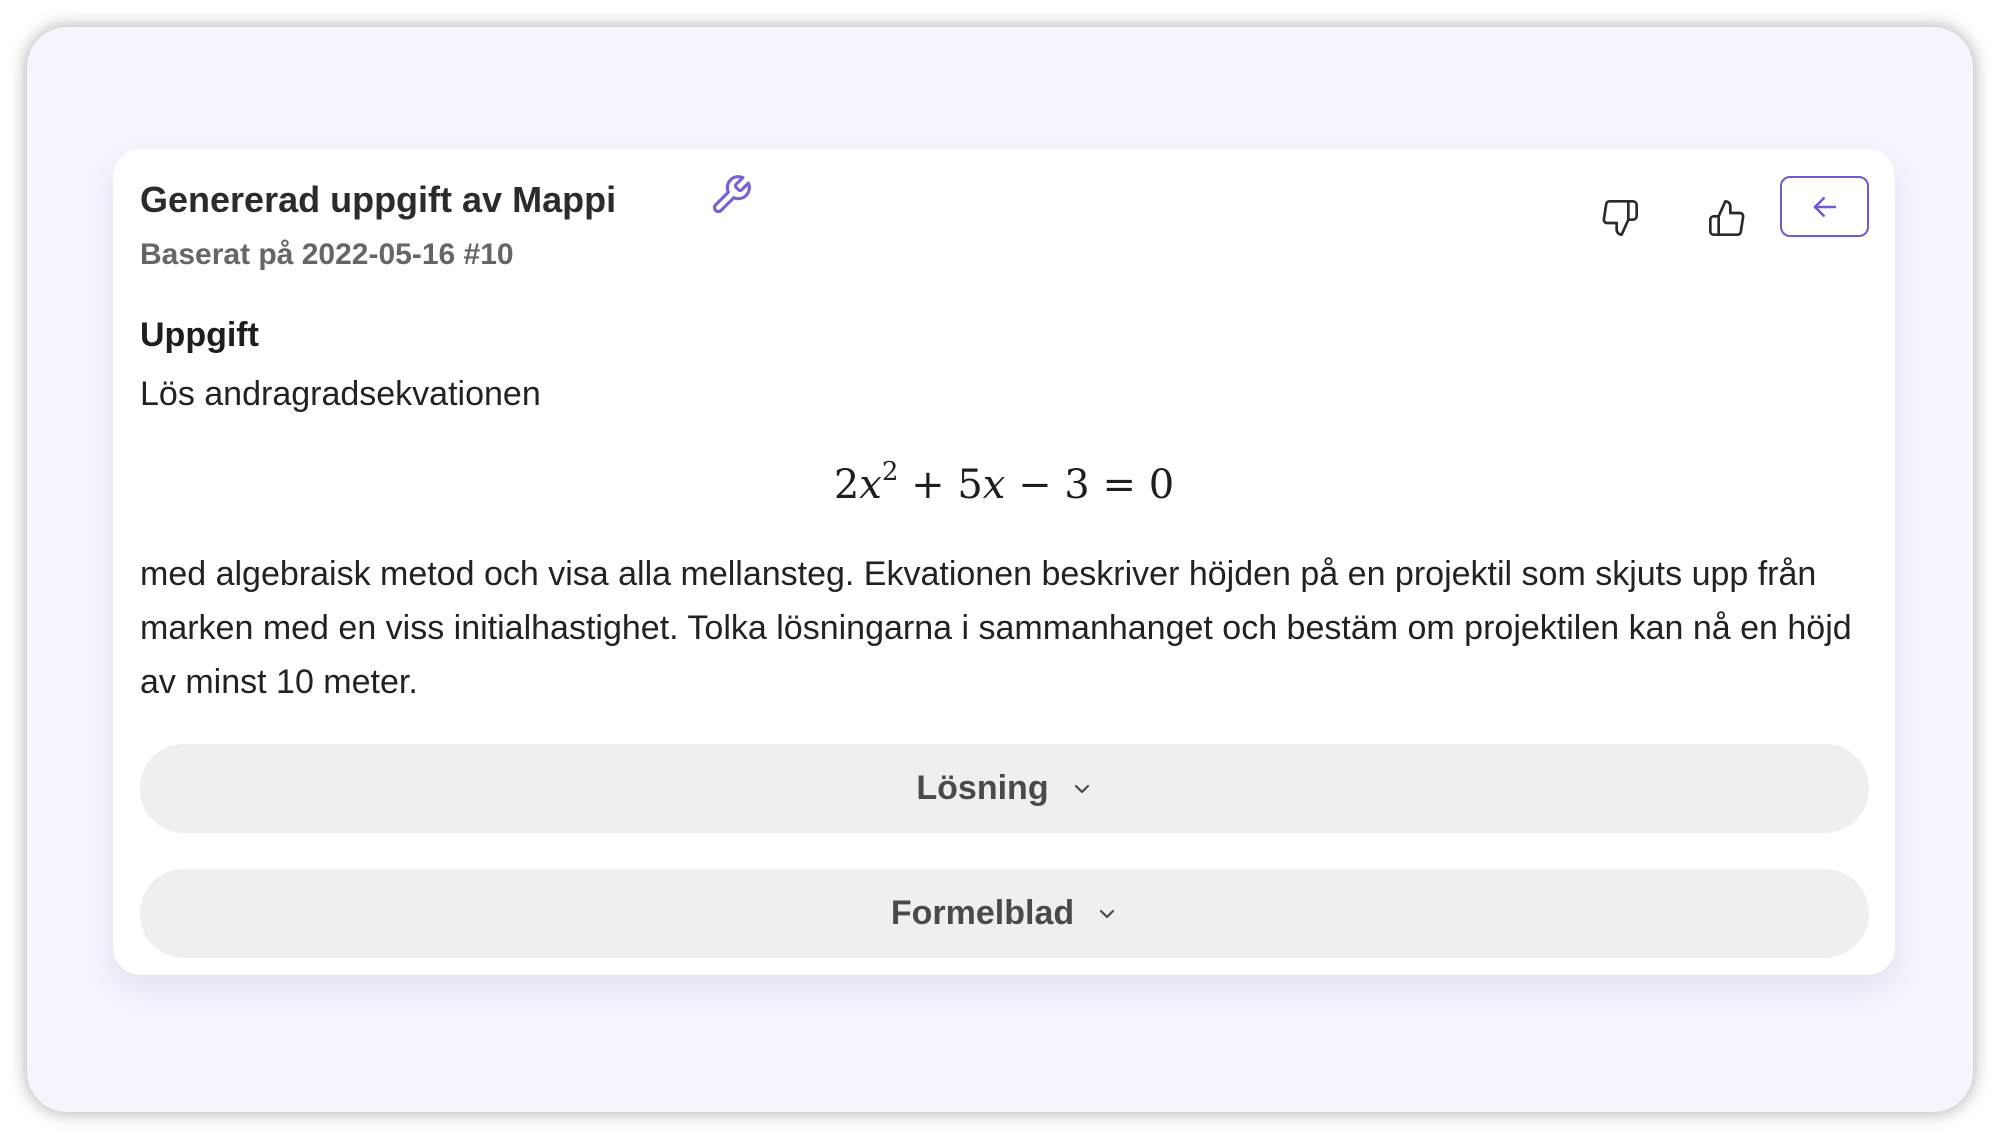 The width and height of the screenshot is (2000, 1139). Describe the element at coordinates (340, 394) in the screenshot. I see `task-intro: Lös andragradsekvationen` at that location.